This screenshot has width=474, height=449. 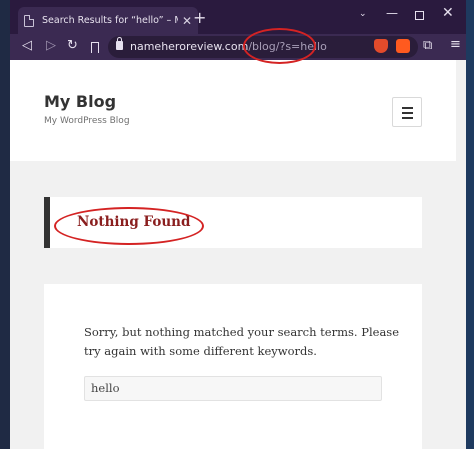 I want to click on site-title: My Blog, so click(x=80, y=101).